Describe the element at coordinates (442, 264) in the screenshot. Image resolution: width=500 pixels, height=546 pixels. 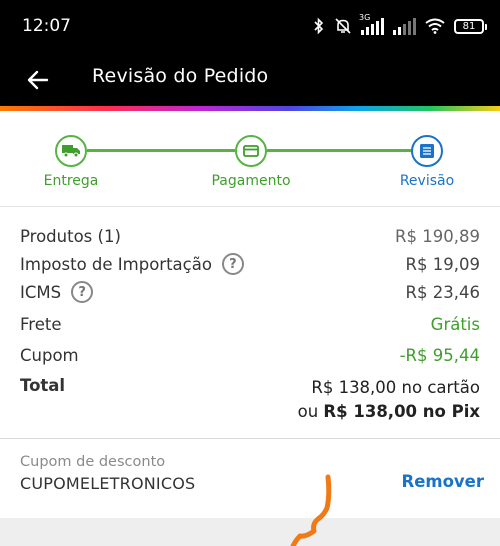
I see `import-tax-value: R$ 19,09` at that location.